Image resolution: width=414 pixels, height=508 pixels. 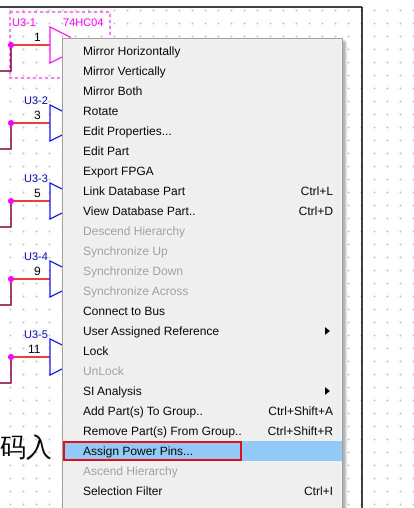 I want to click on part-reference: U3-4, so click(x=36, y=257).